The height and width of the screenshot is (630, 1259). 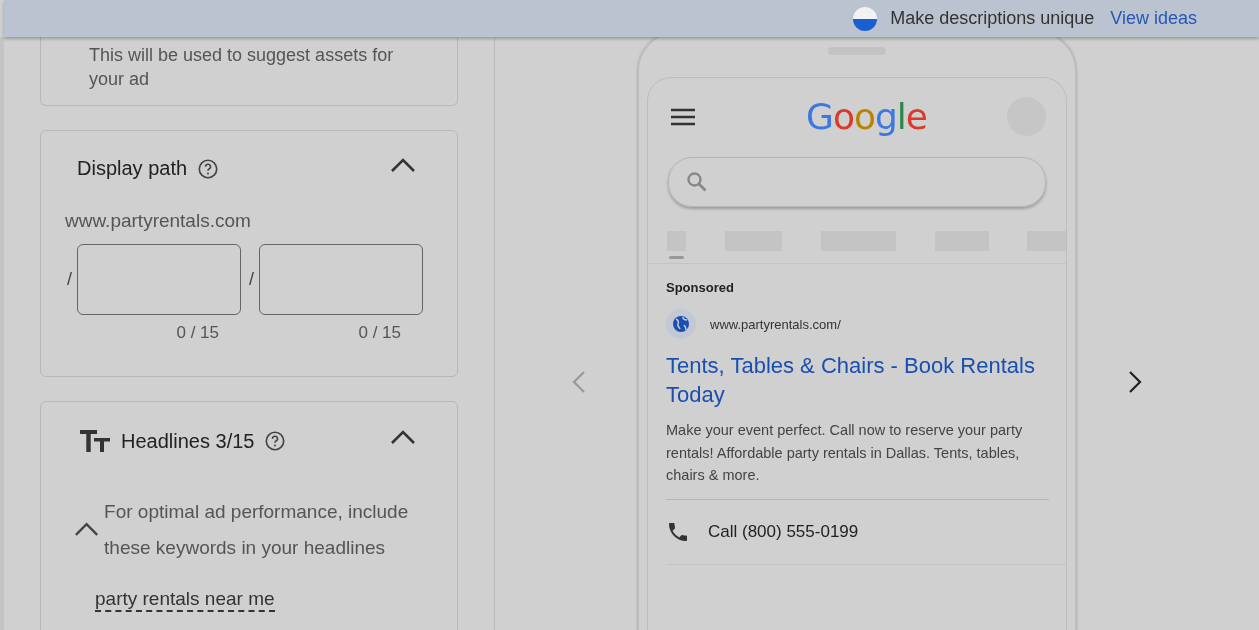 What do you see at coordinates (683, 116) in the screenshot?
I see `menu-icon` at bounding box center [683, 116].